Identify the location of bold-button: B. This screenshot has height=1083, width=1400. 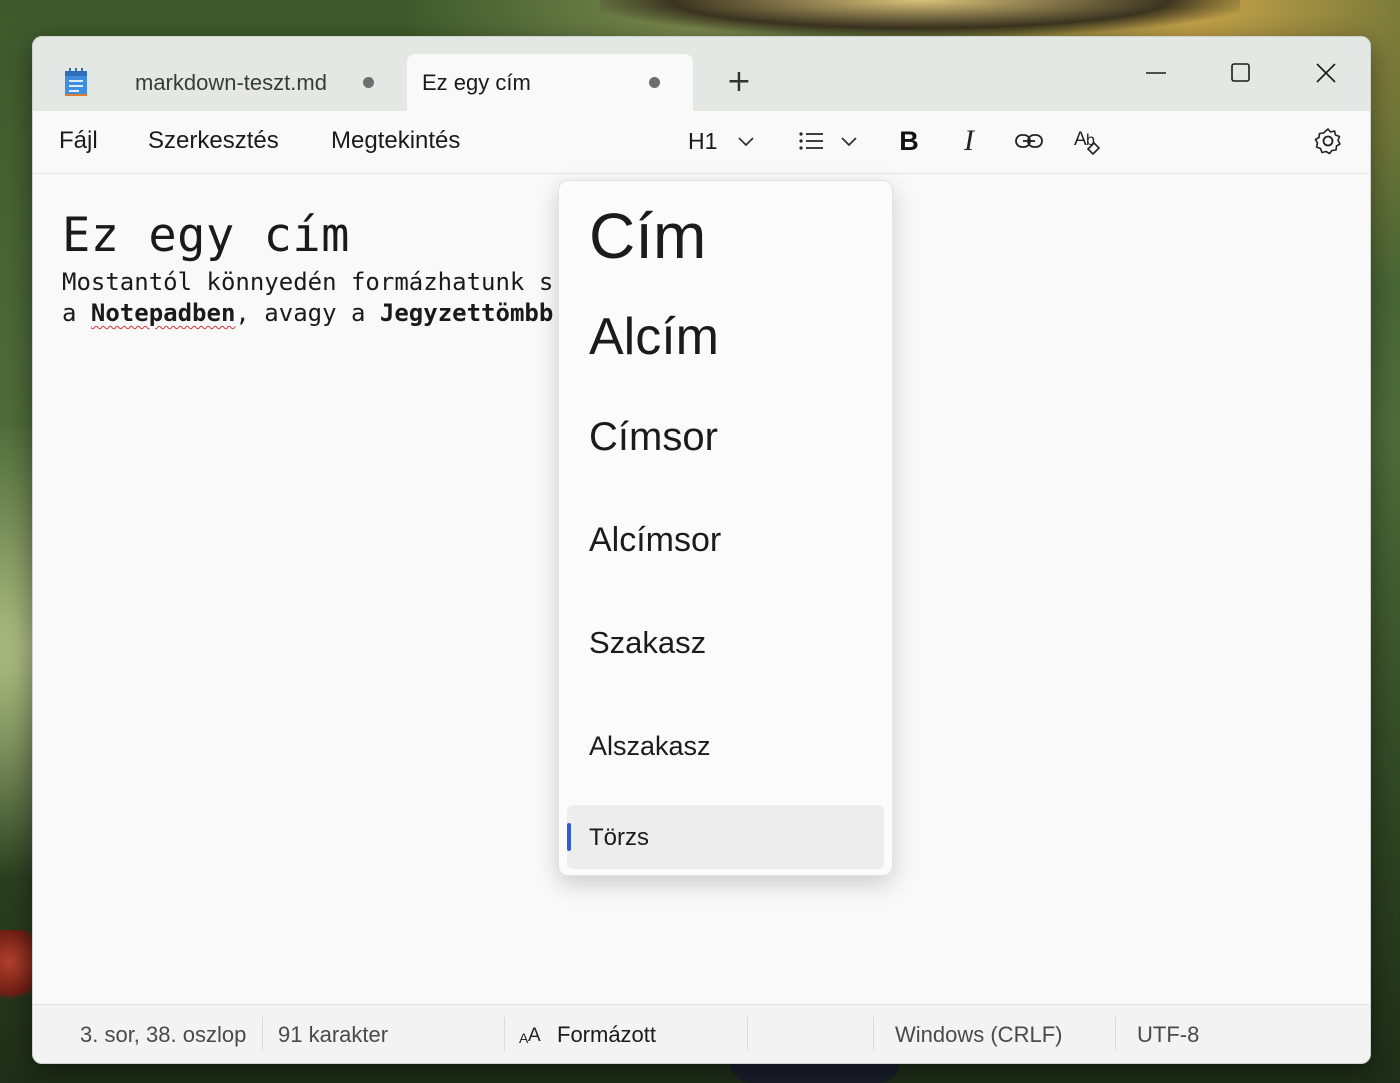
(909, 141).